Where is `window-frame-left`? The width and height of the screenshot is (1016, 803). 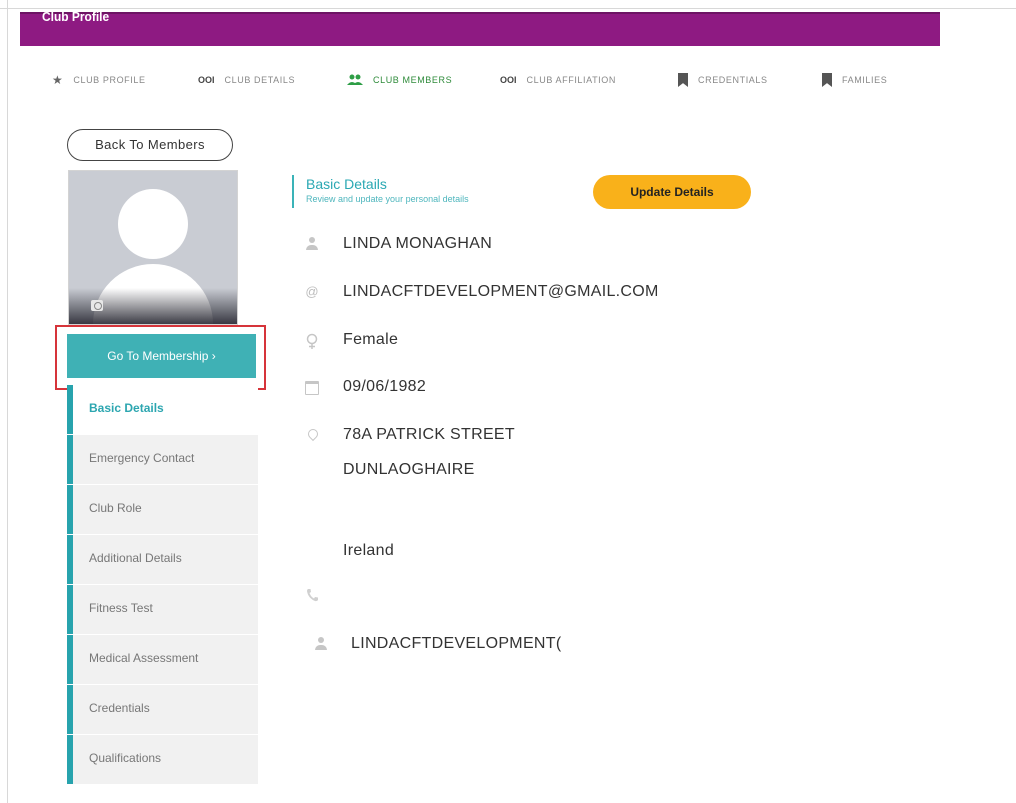
window-frame-left is located at coordinates (7, 401).